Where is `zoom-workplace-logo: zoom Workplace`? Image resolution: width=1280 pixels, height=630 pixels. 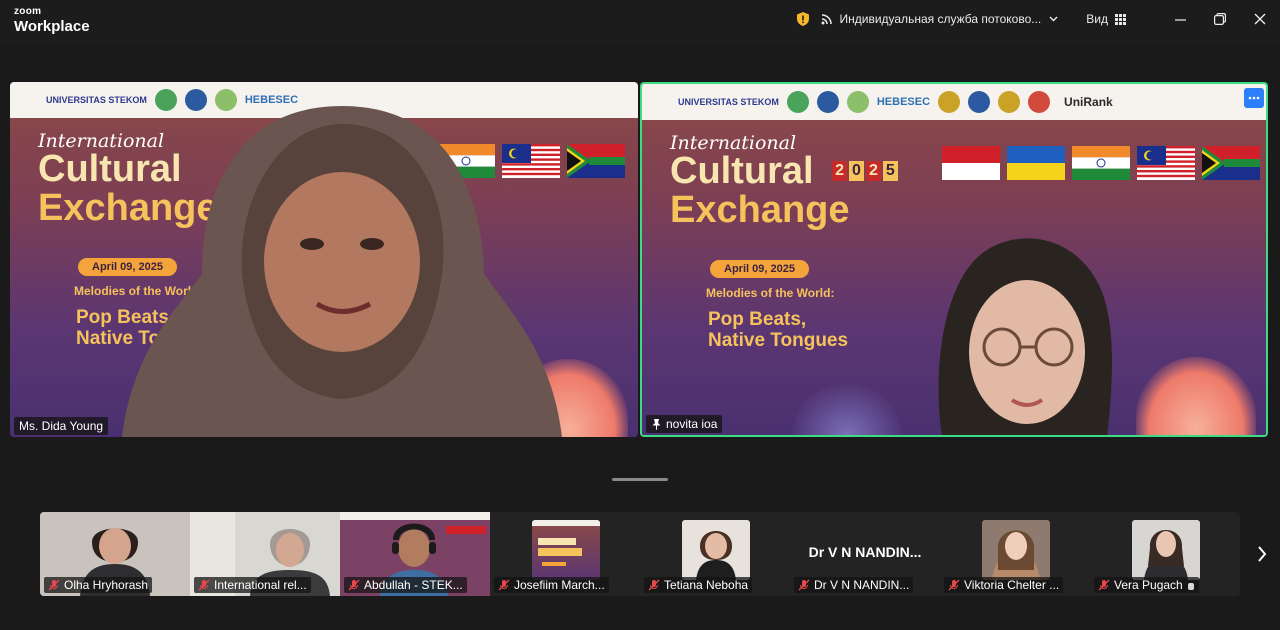 zoom-workplace-logo: zoom Workplace is located at coordinates (52, 20).